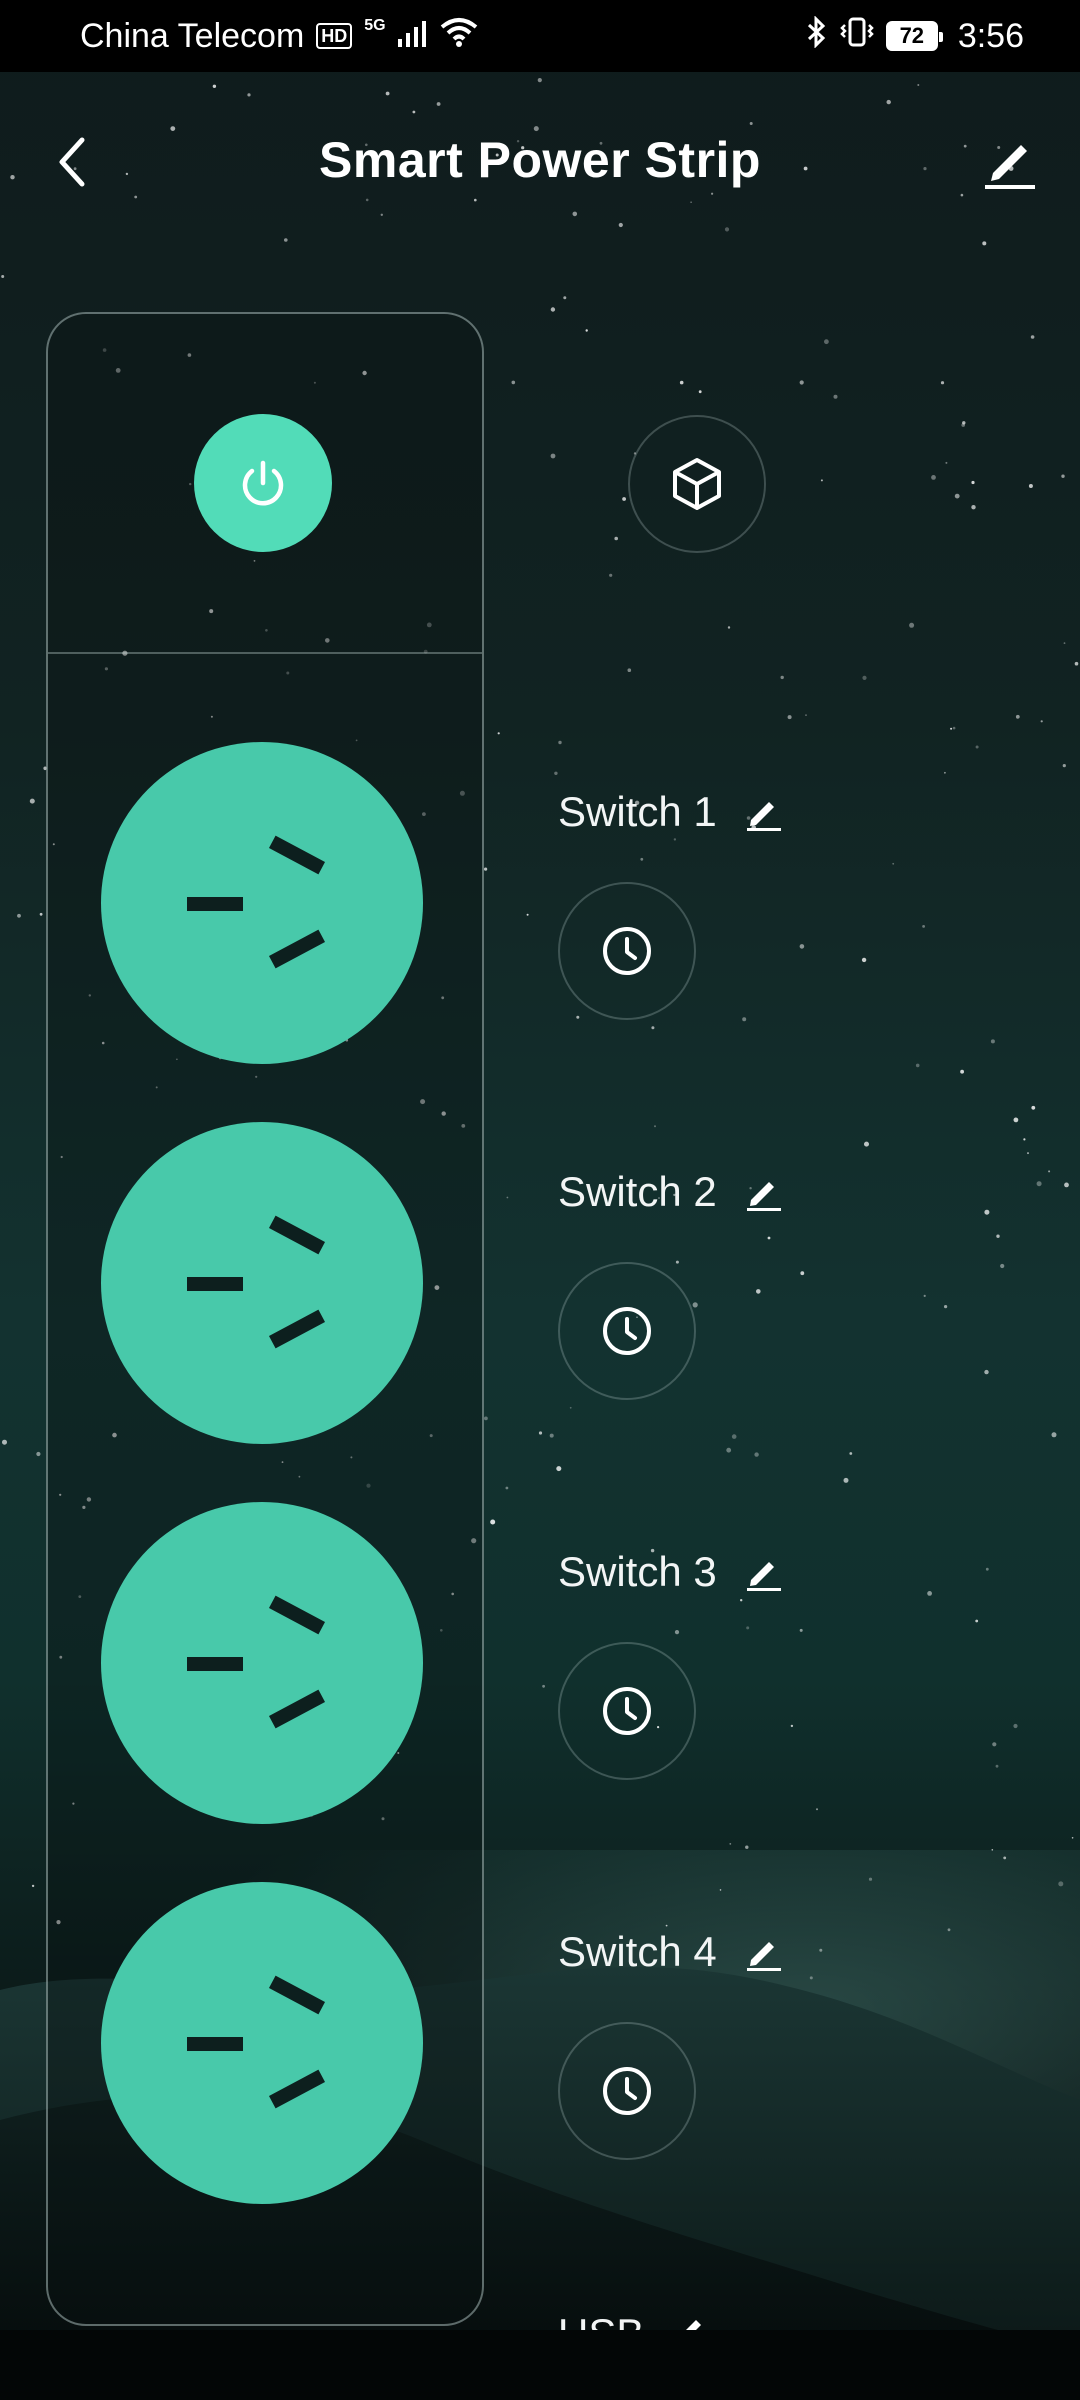 The width and height of the screenshot is (1080, 2400). I want to click on back-button, so click(72, 162).